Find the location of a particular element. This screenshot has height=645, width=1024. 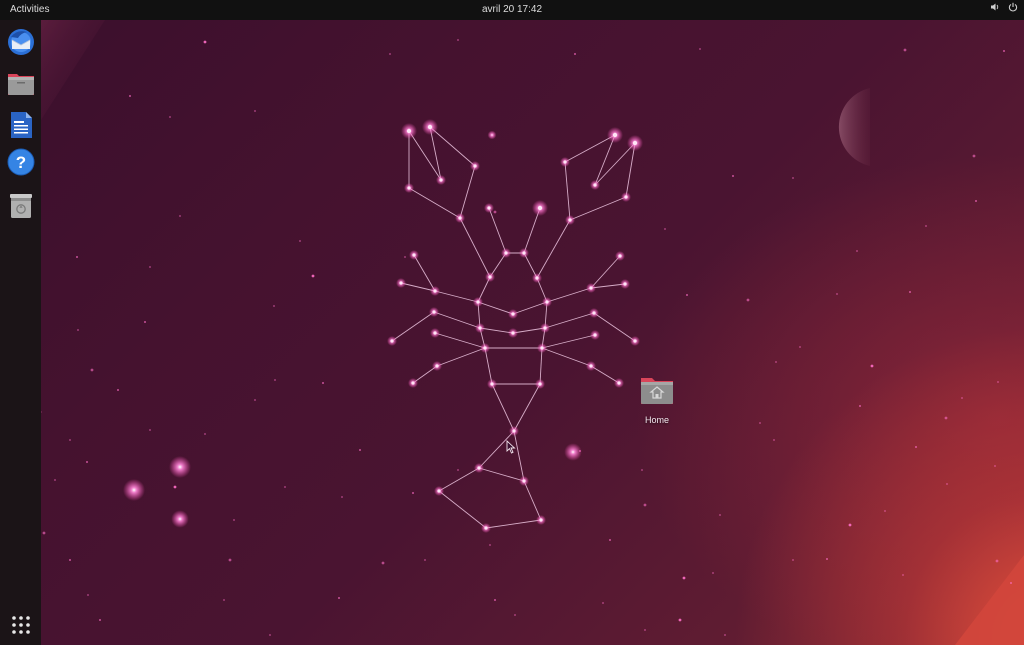

libreoffice-writer-icon is located at coordinates (21, 124).